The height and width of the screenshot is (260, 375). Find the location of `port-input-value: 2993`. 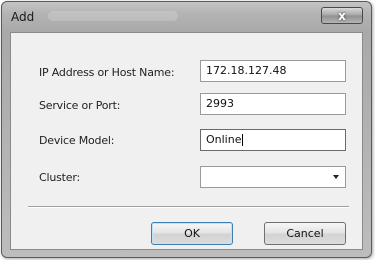

port-input-value: 2993 is located at coordinates (220, 103).